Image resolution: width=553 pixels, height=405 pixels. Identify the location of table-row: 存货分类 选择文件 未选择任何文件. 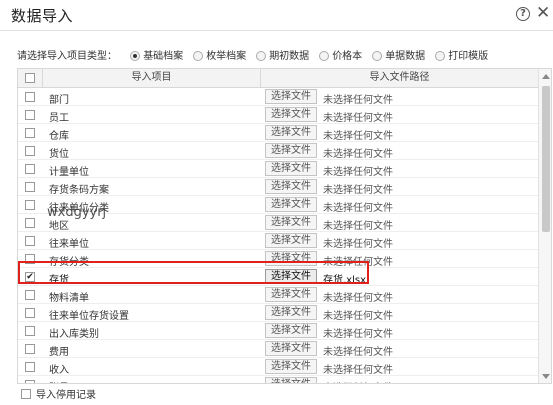
(278, 259).